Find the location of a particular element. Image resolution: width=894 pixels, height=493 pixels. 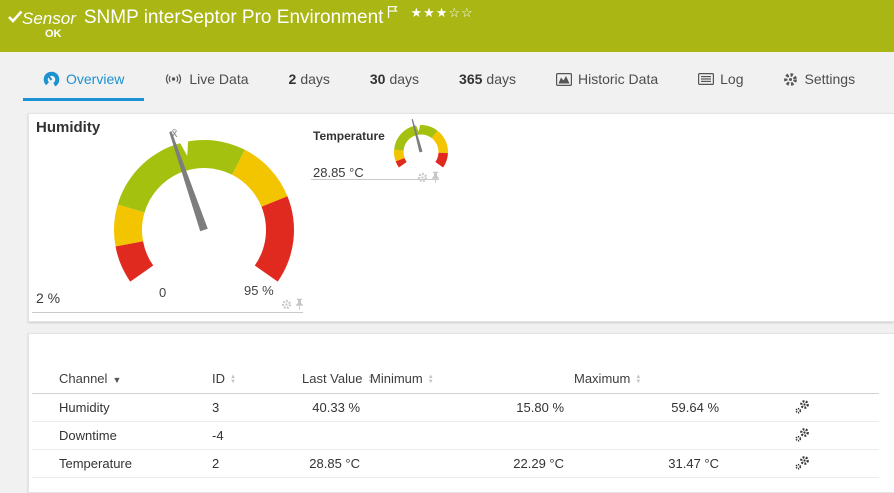

table-row: Humidity 3 40.33 % 15.80 % 59.64 % is located at coordinates (455, 407).